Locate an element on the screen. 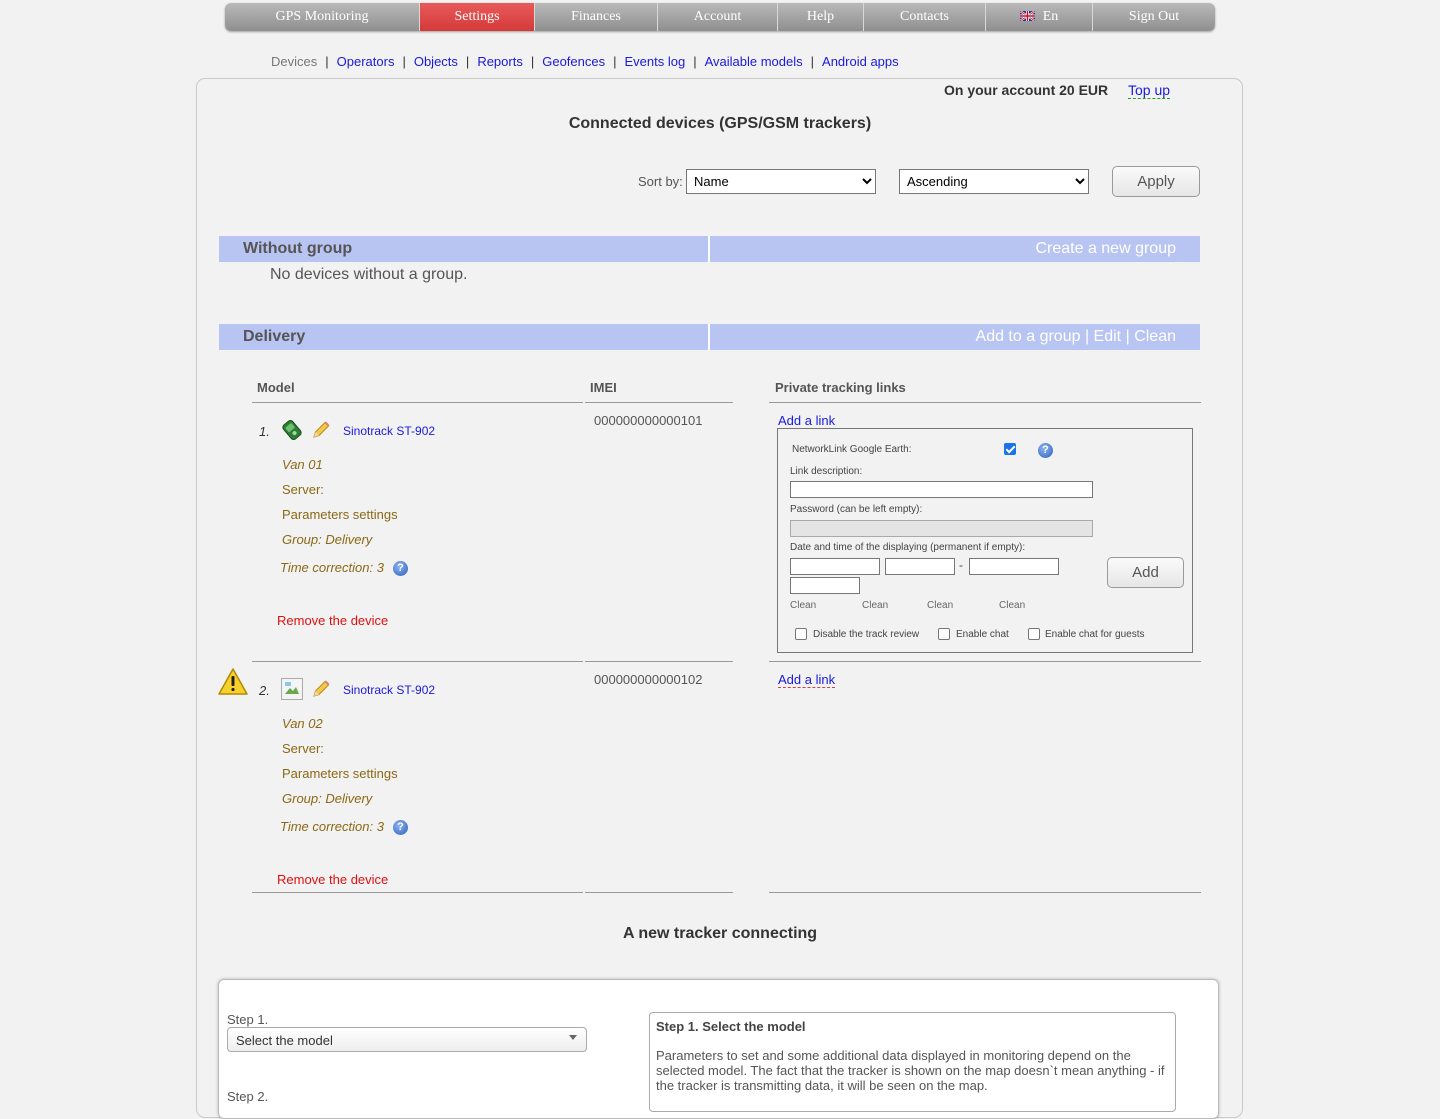 This screenshot has width=1440, height=1119. clean-end-date-link: Clean is located at coordinates (940, 605).